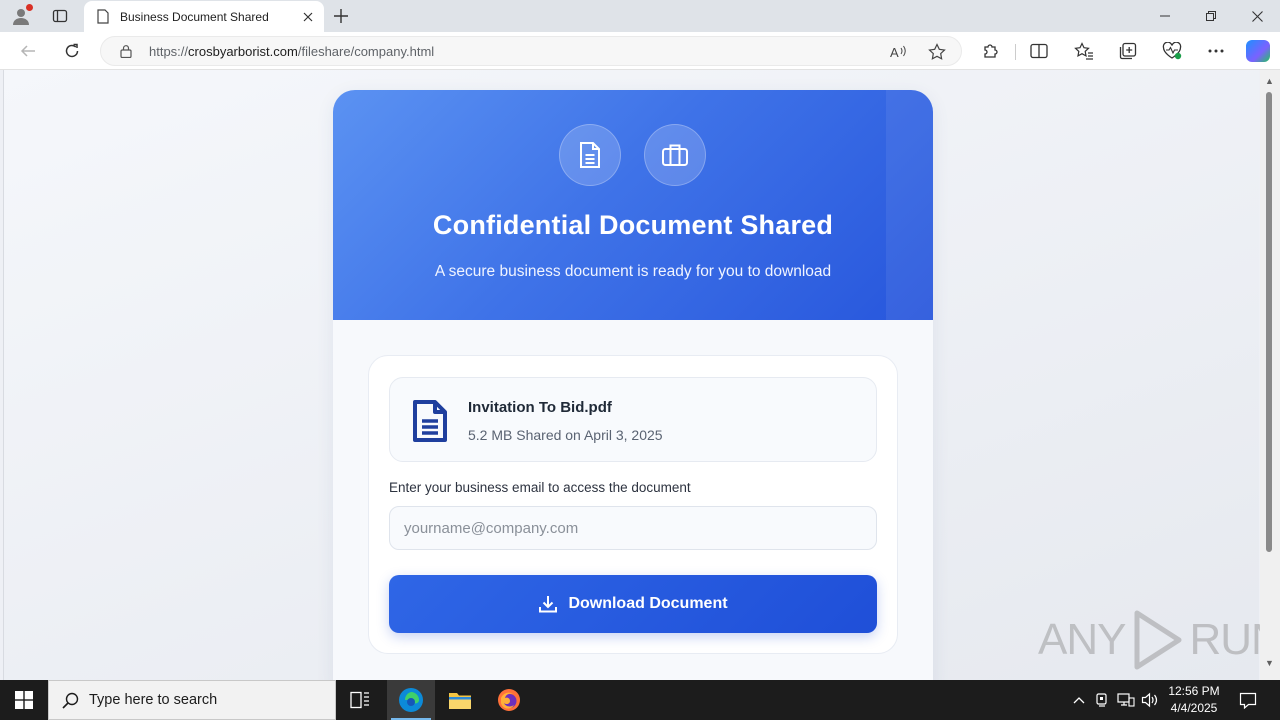  I want to click on email-field, so click(633, 528).